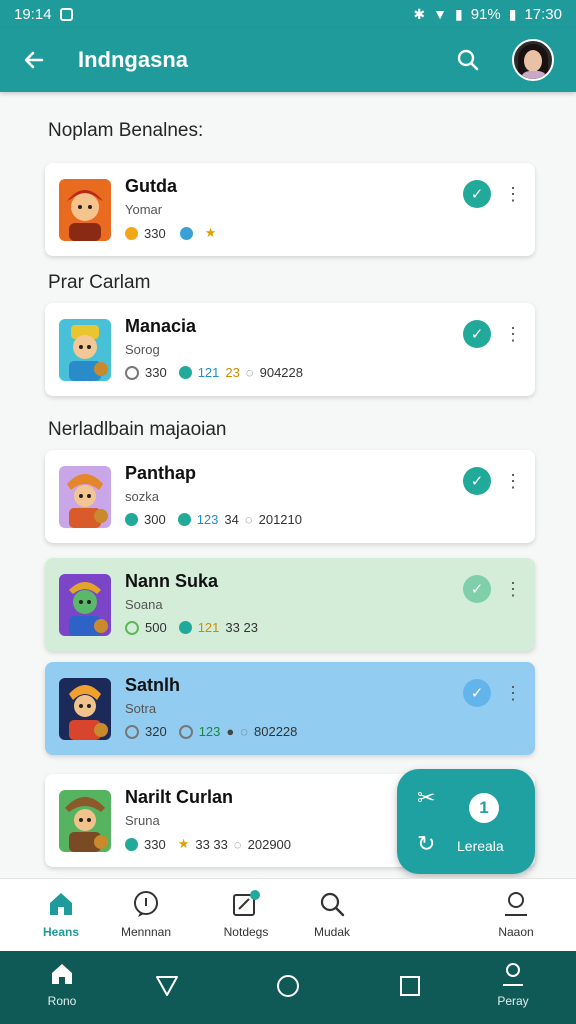 Image resolution: width=576 pixels, height=1024 pixels. Describe the element at coordinates (153, 685) in the screenshot. I see `card-title: Satnlh` at that location.